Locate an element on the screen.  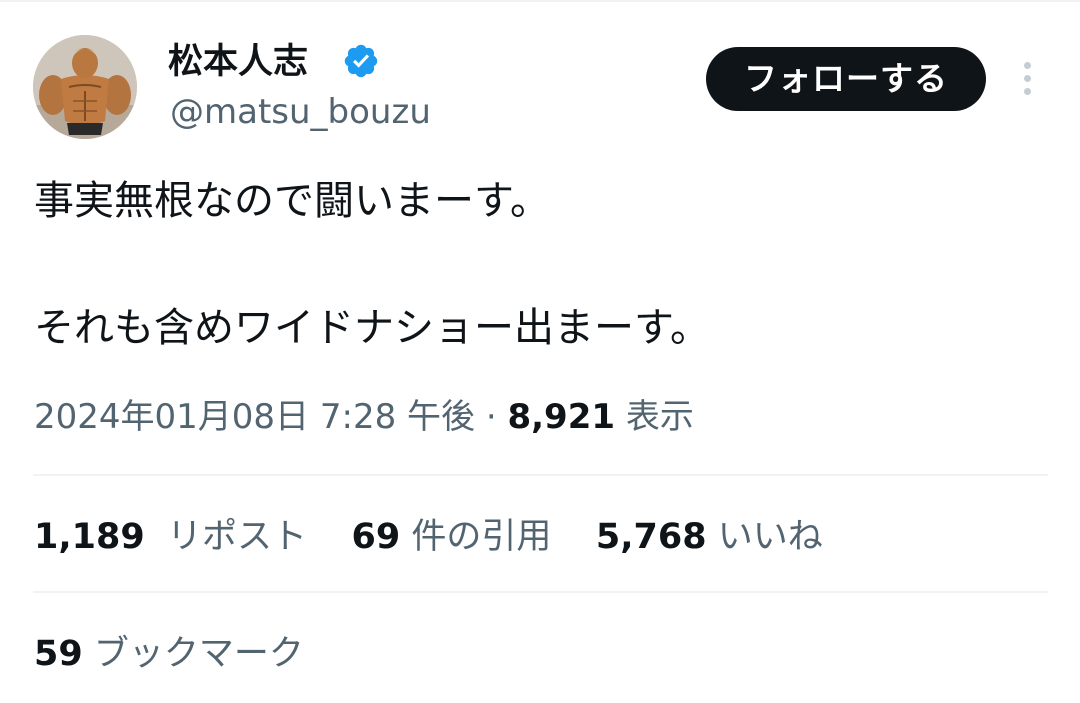
likes-count: 5,768 is located at coordinates (651, 537).